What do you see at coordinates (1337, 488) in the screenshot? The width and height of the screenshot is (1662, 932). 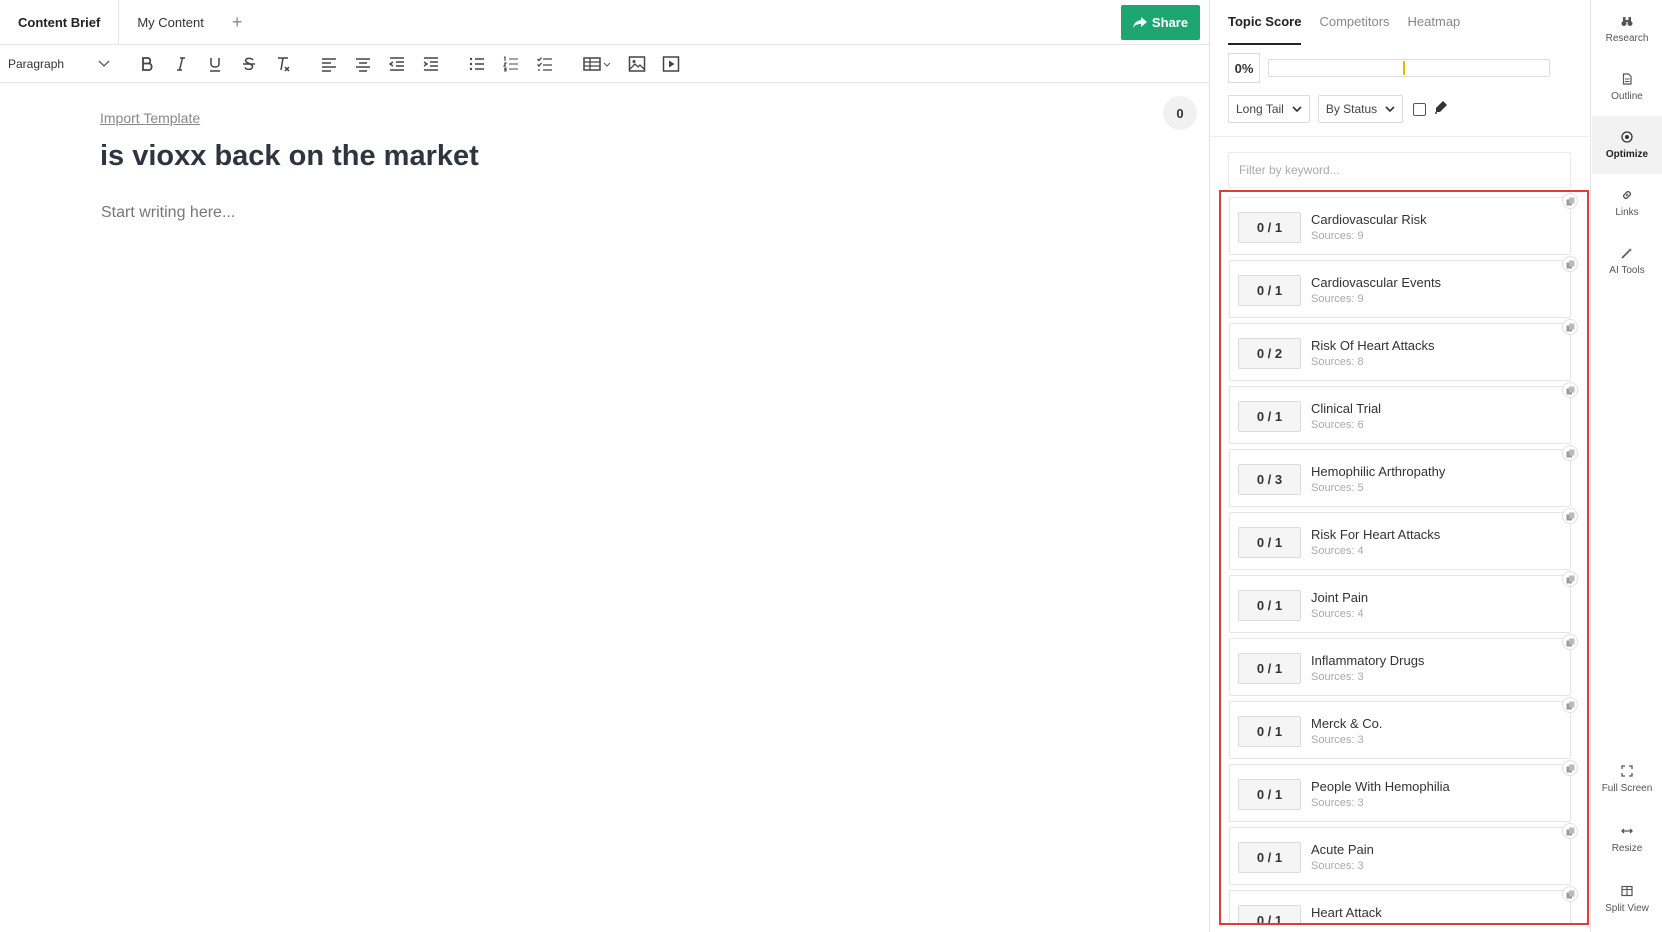 I see `keyword-sources: Sources: 5` at bounding box center [1337, 488].